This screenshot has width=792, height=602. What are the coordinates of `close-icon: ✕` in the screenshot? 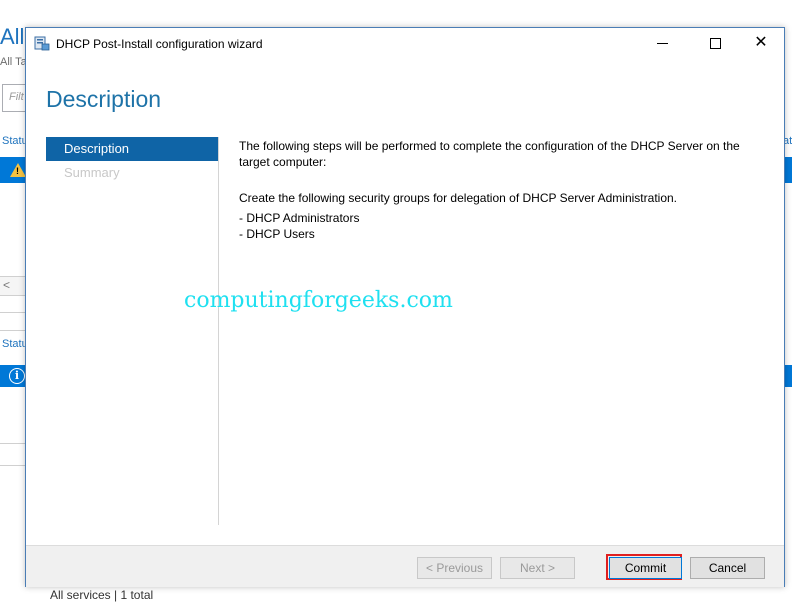 It's located at (761, 42).